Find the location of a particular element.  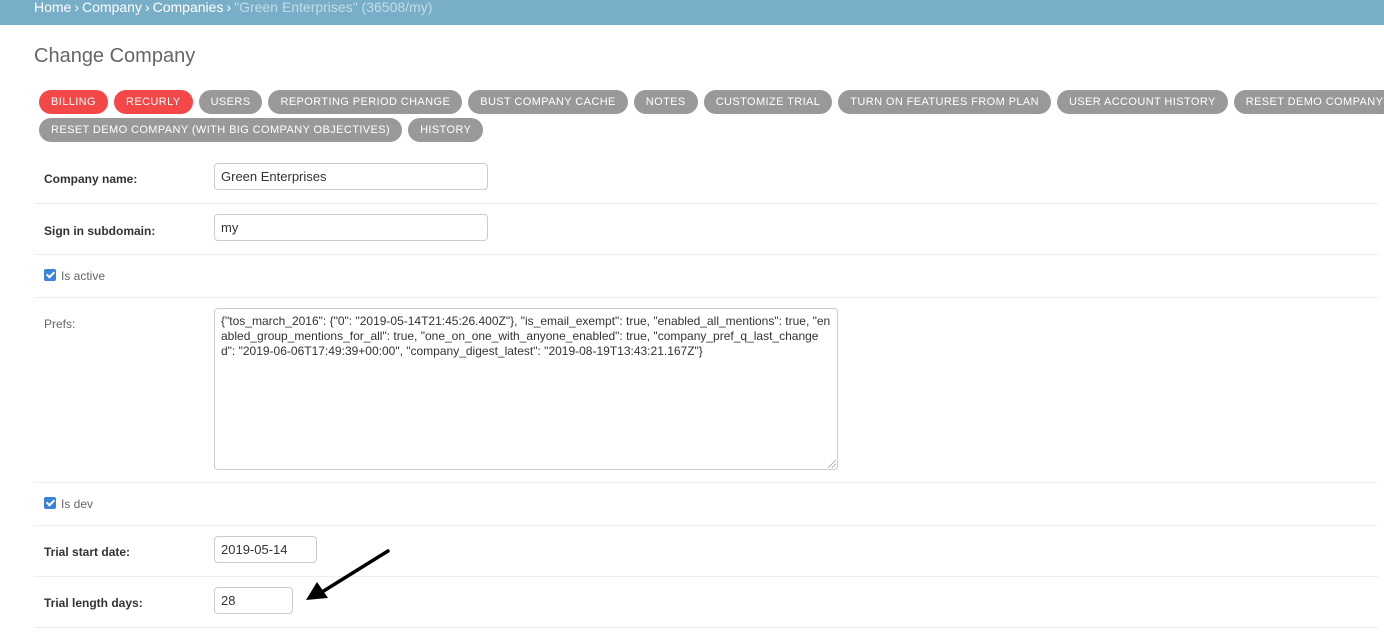

trial-start-row: Trial start date: 2019-05-14 is located at coordinates (706, 551).